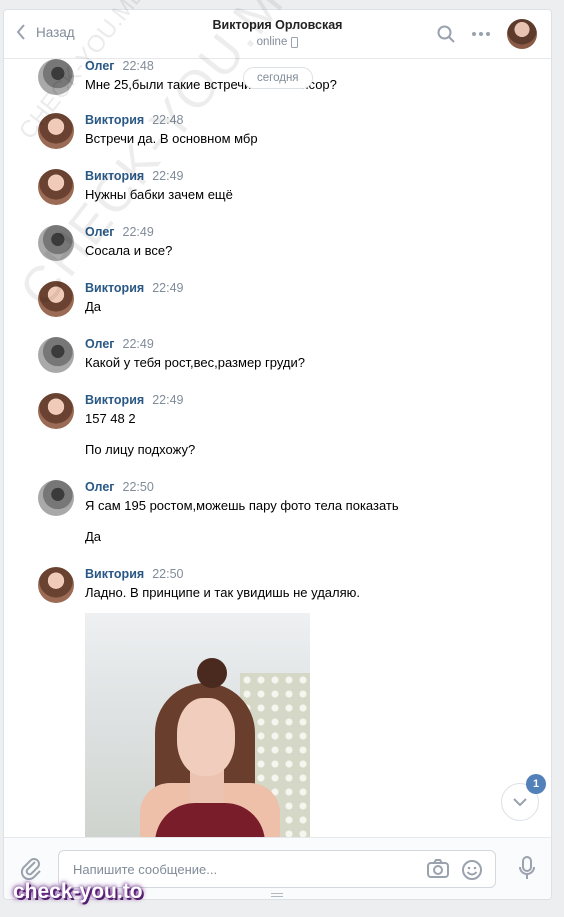  I want to click on more-icon, so click(481, 34).